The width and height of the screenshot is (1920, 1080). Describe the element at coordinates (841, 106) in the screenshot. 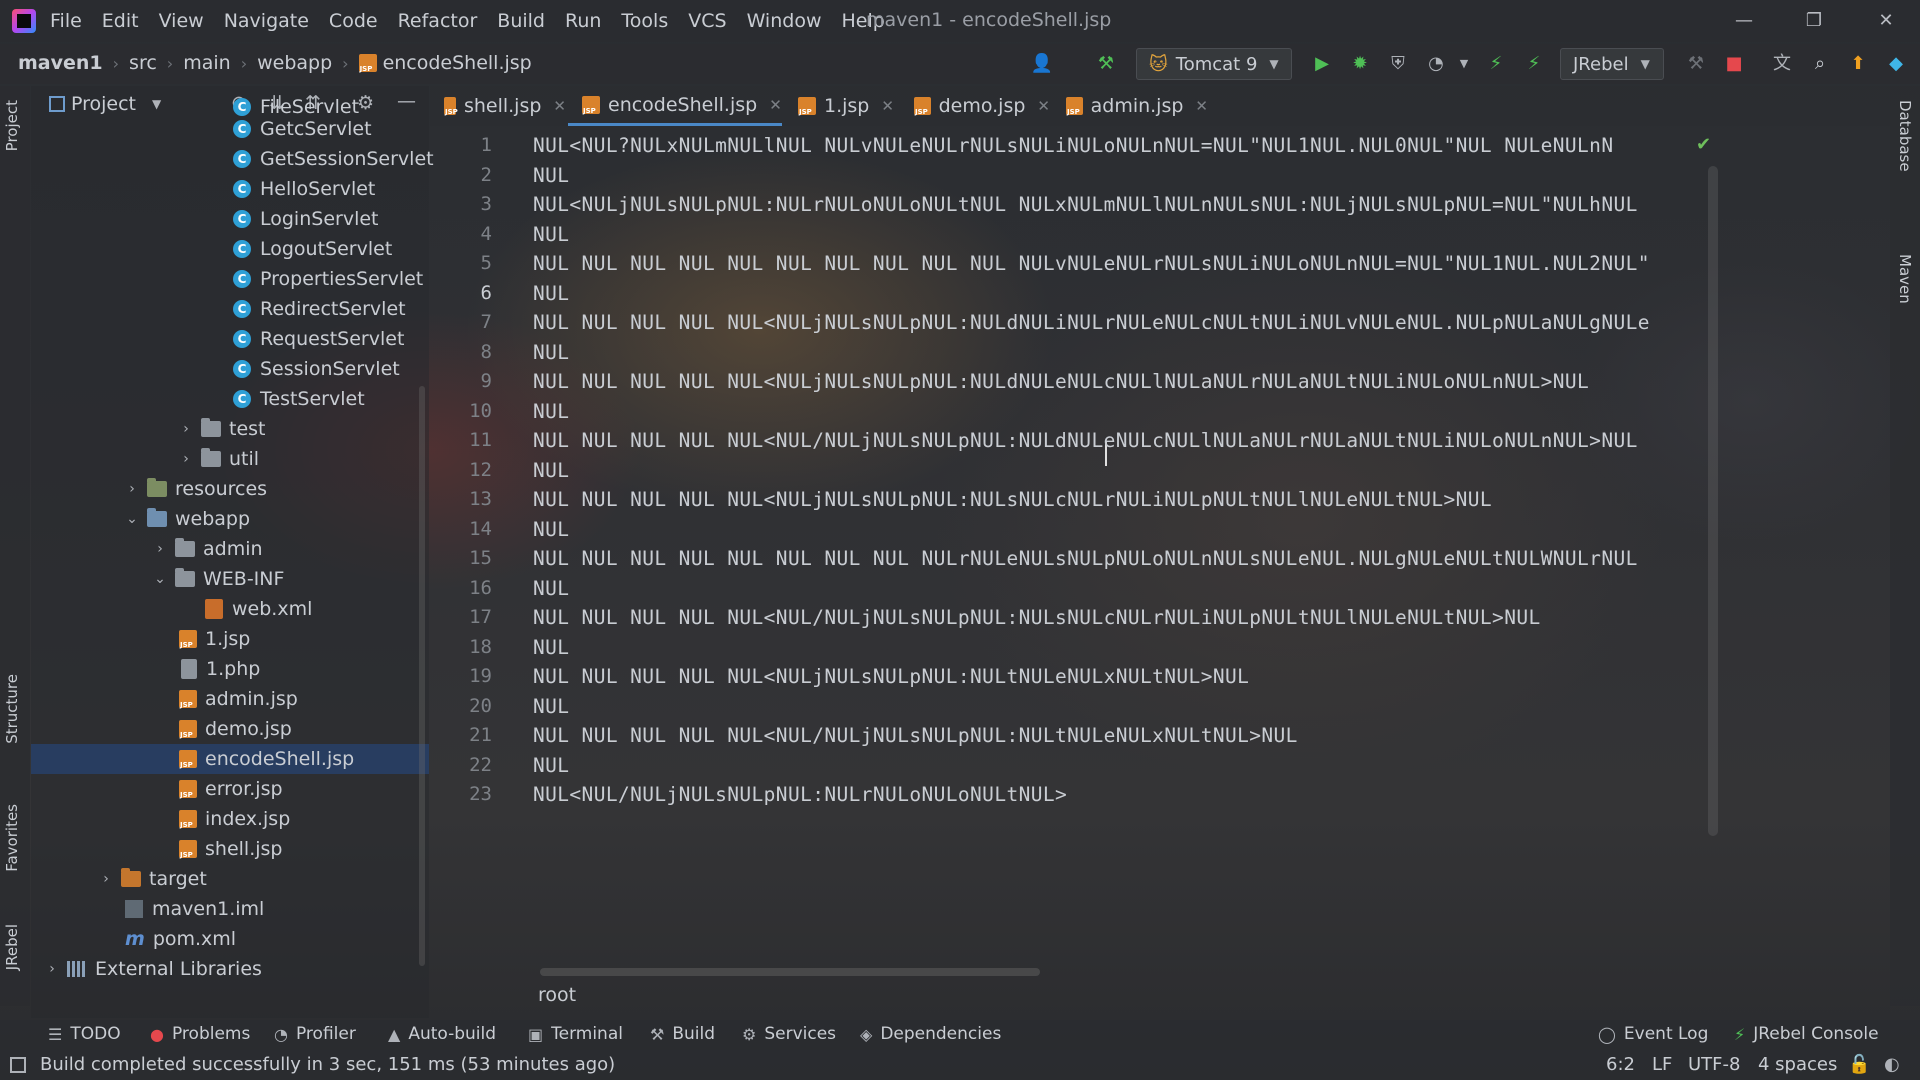

I see `tab-1-jsp: 1.jsp ✕` at that location.